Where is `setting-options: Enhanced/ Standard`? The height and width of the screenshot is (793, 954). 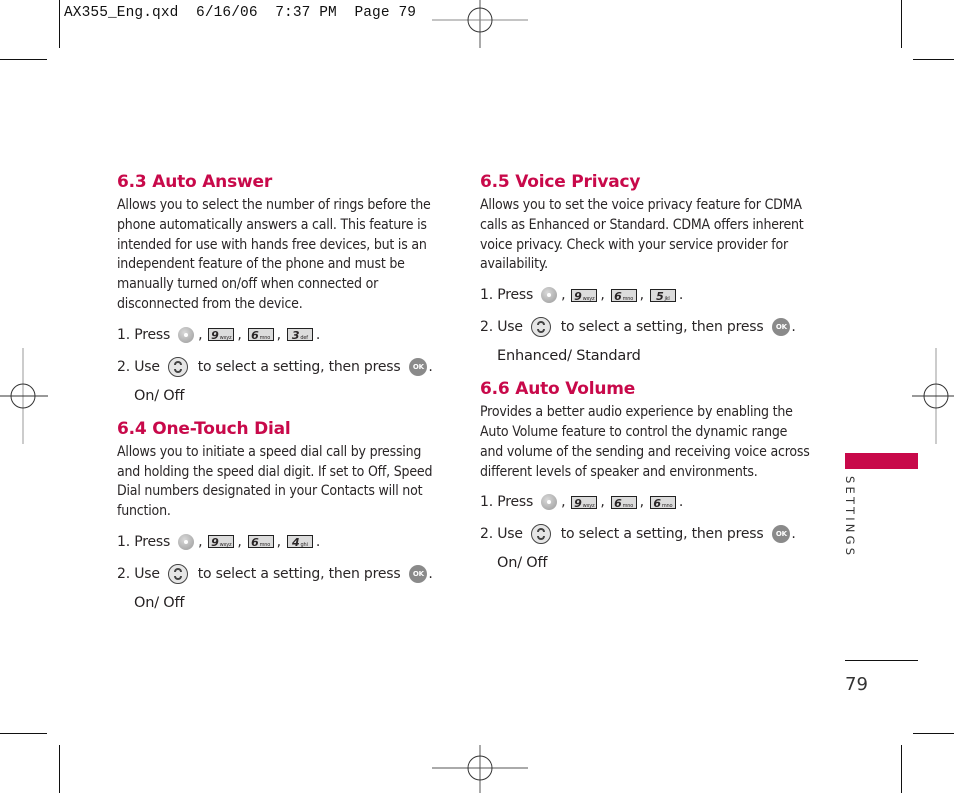 setting-options: Enhanced/ Standard is located at coordinates (569, 356).